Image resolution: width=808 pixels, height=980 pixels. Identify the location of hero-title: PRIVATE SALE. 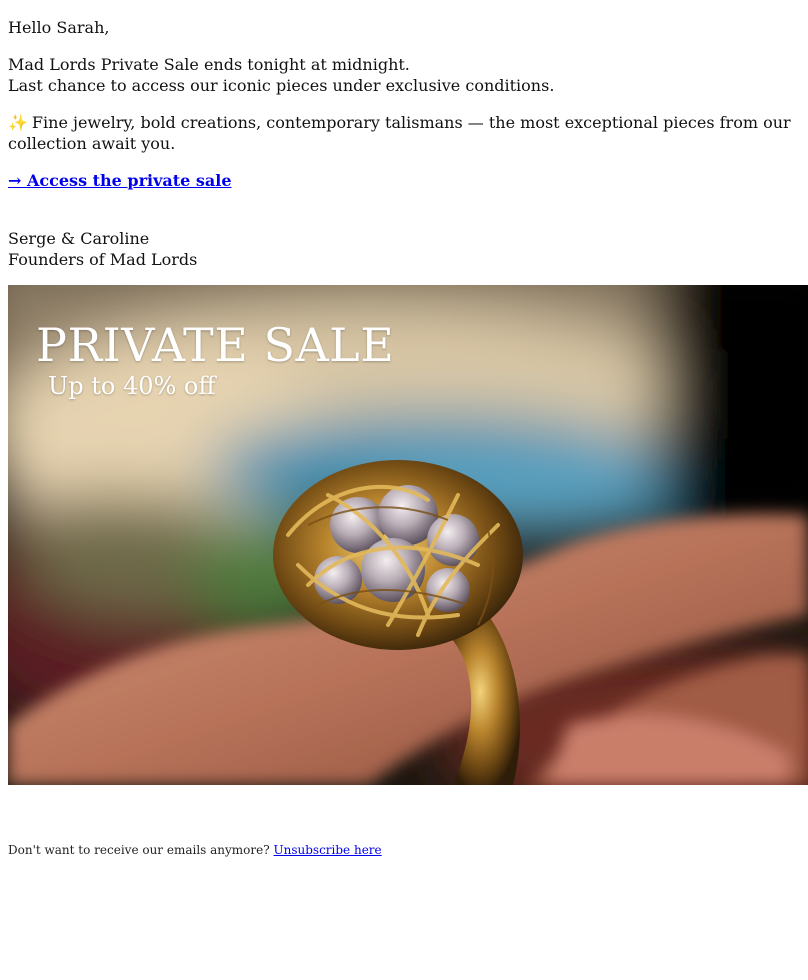
(215, 345).